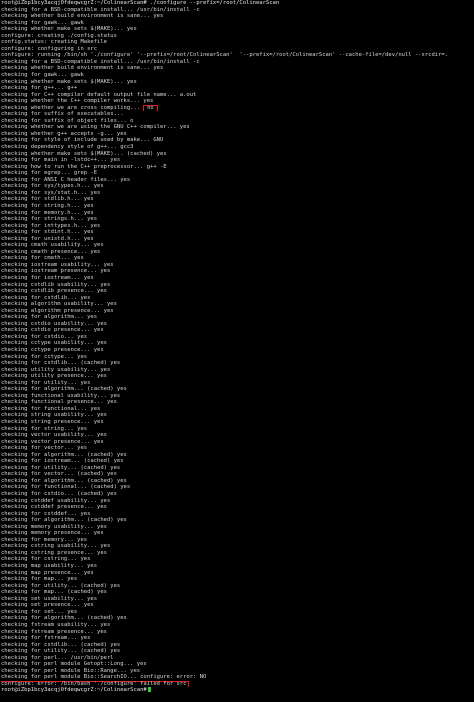  What do you see at coordinates (56, 369) in the screenshot?
I see `output-line-text: checking utility usability... yes` at bounding box center [56, 369].